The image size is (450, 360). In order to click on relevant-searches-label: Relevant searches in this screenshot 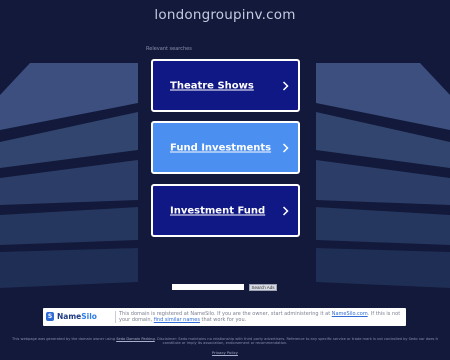, I will do `click(169, 49)`.